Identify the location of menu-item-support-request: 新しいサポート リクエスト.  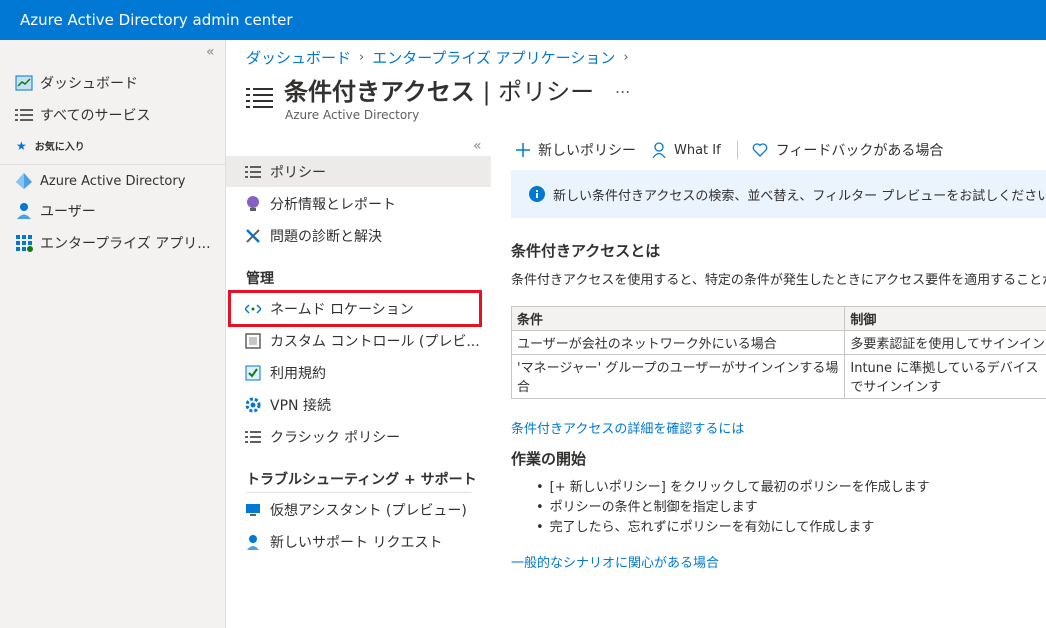
(358, 541).